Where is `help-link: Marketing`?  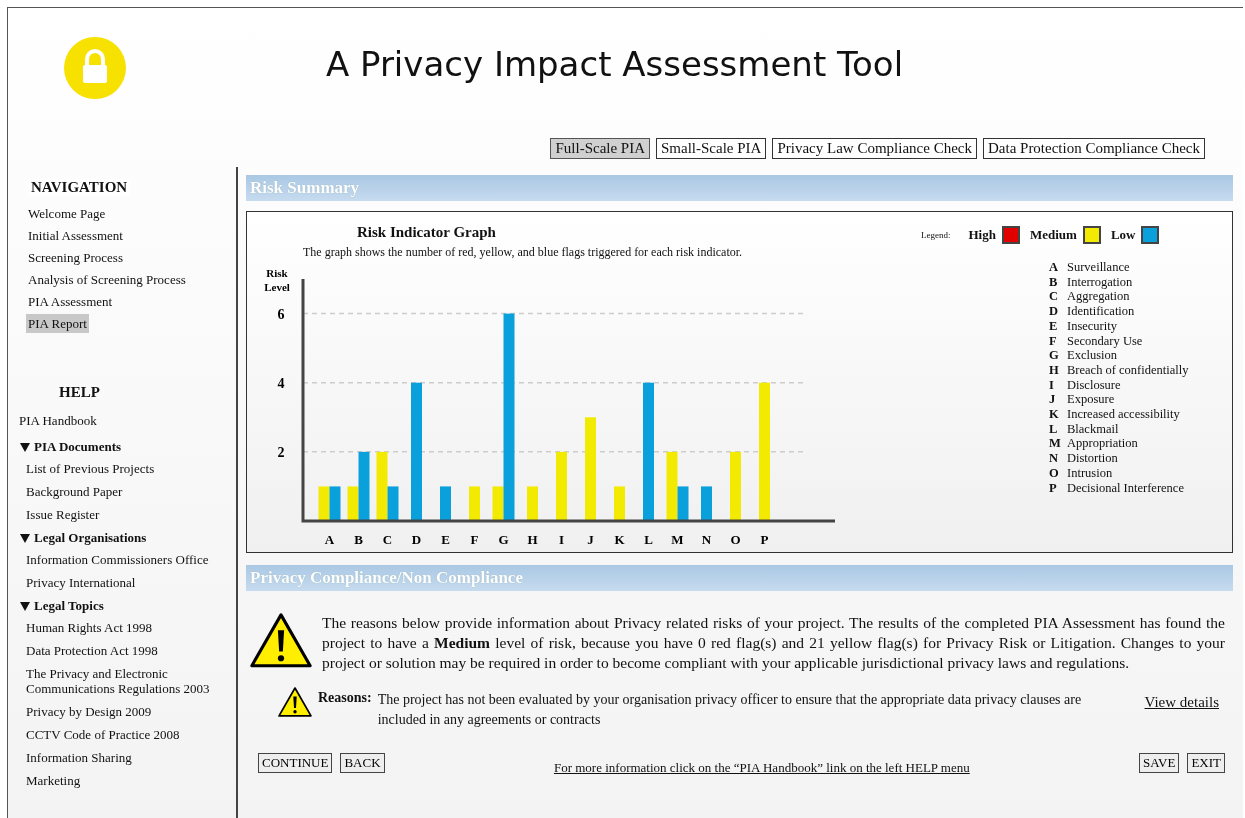 help-link: Marketing is located at coordinates (53, 780).